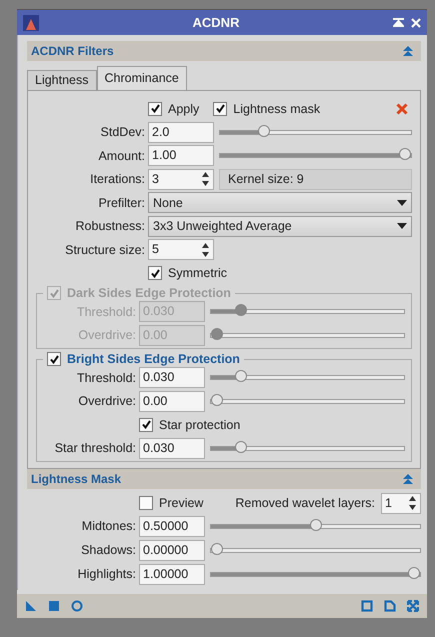 The image size is (435, 637). Describe the element at coordinates (401, 503) in the screenshot. I see `spin-box: 1` at that location.